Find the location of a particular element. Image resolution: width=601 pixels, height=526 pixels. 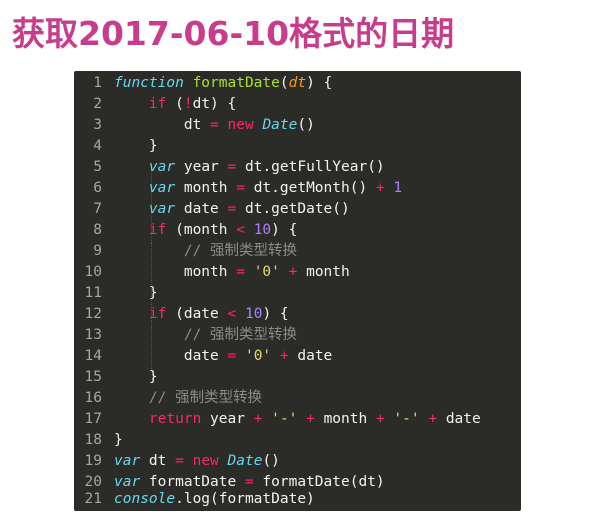

code-line: 1 function formatDate(dt) { is located at coordinates (203, 83).